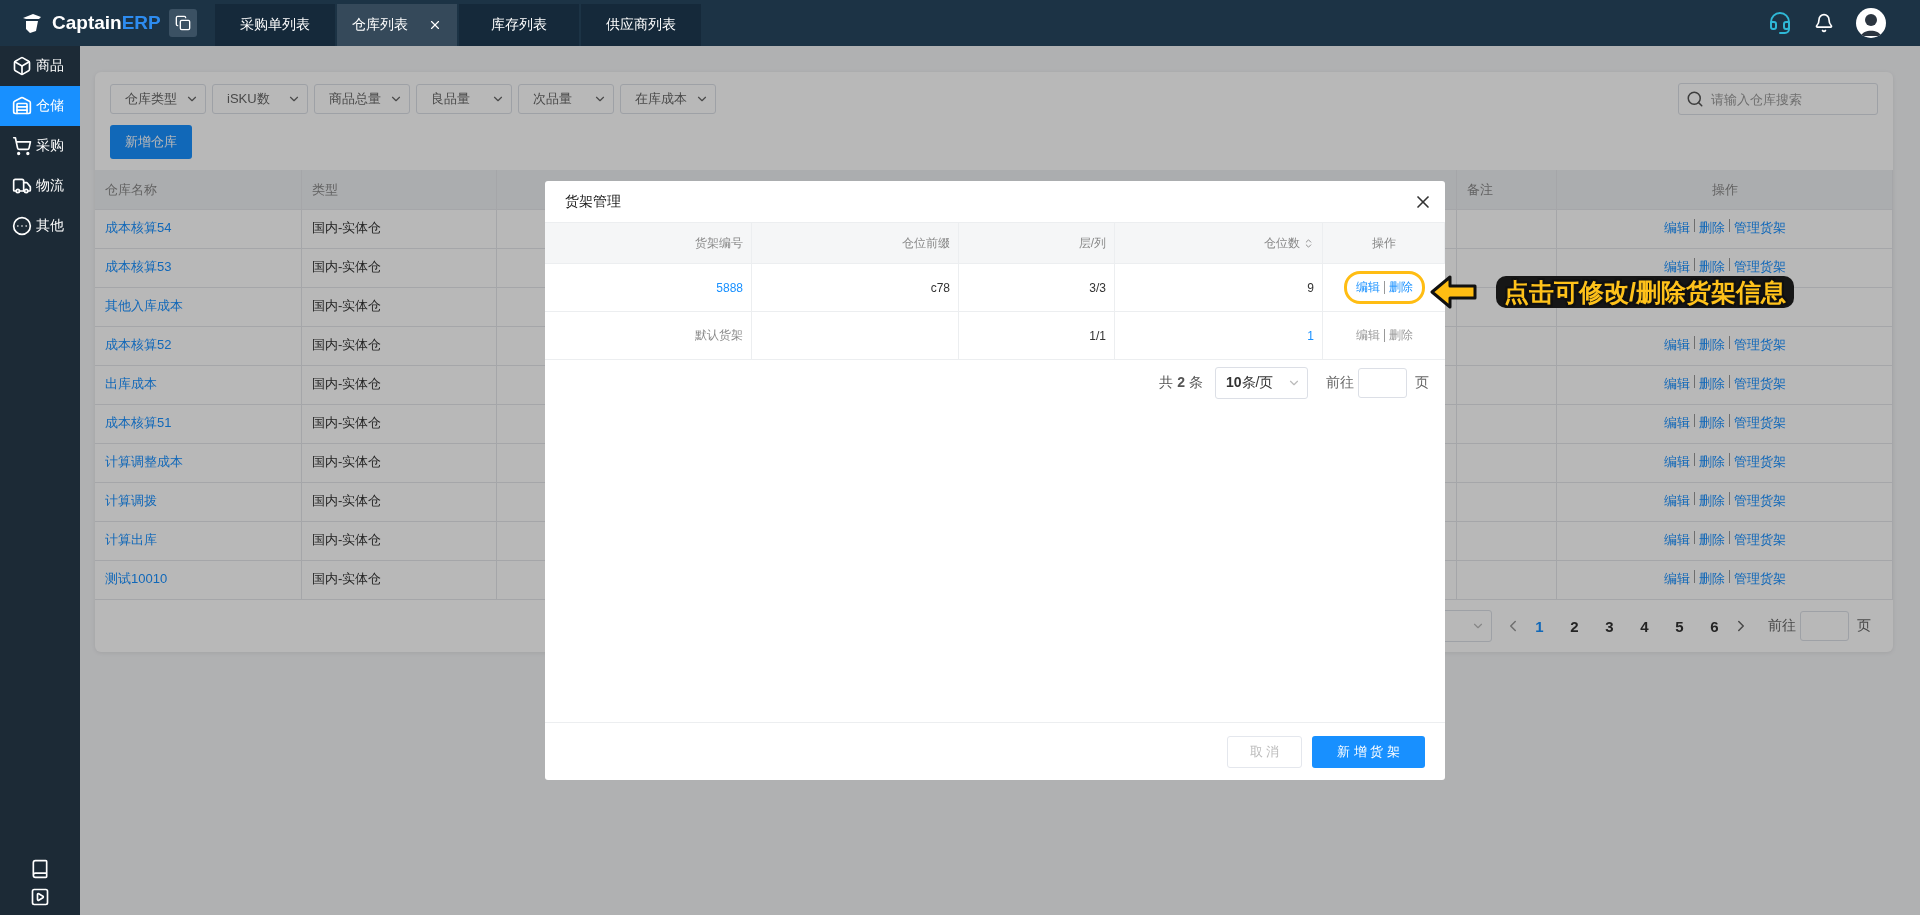 This screenshot has width=1920, height=915. Describe the element at coordinates (1454, 292) in the screenshot. I see `arrow-icon` at that location.